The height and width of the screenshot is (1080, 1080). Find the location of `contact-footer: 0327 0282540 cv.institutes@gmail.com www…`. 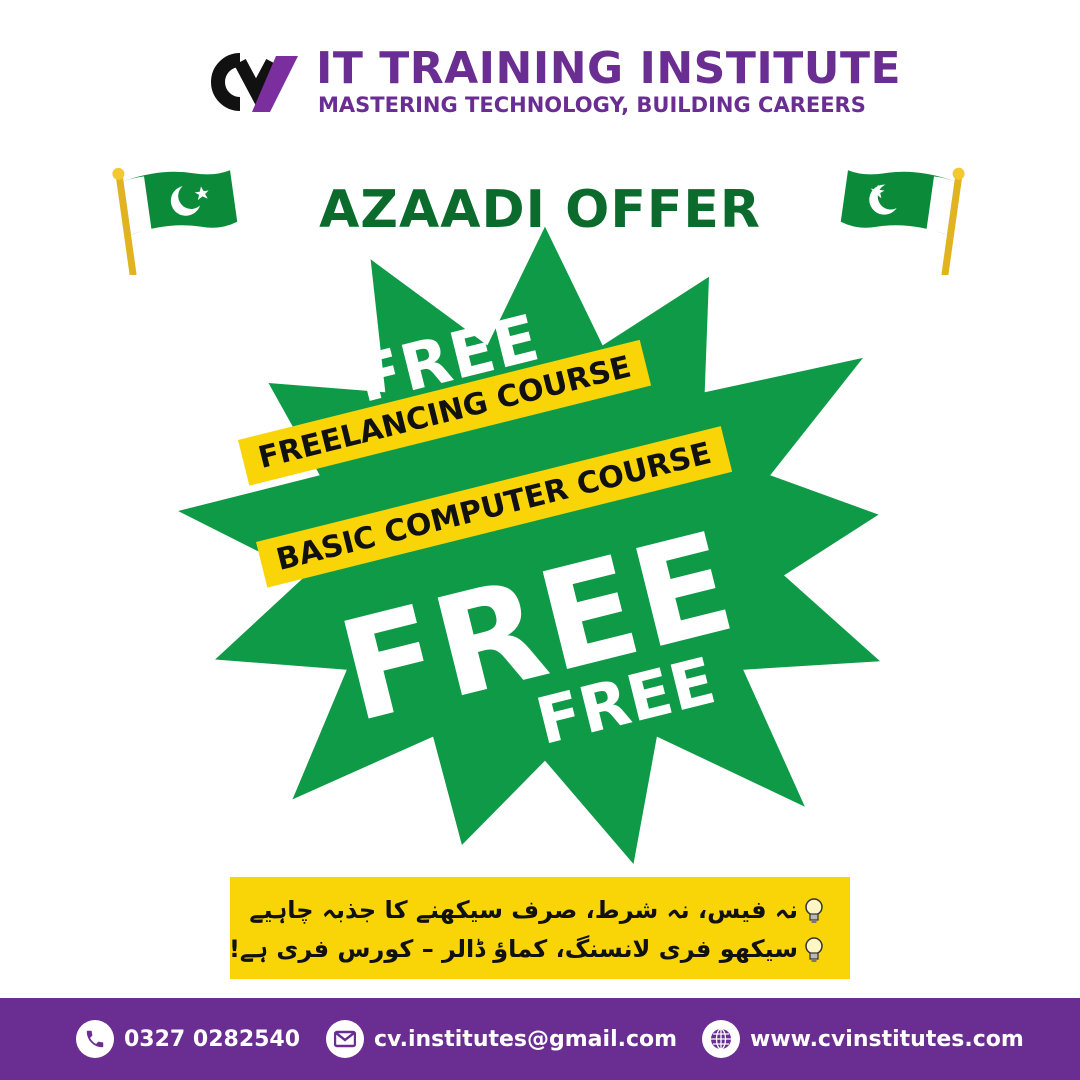

contact-footer: 0327 0282540 cv.institutes@gmail.com www… is located at coordinates (540, 1039).